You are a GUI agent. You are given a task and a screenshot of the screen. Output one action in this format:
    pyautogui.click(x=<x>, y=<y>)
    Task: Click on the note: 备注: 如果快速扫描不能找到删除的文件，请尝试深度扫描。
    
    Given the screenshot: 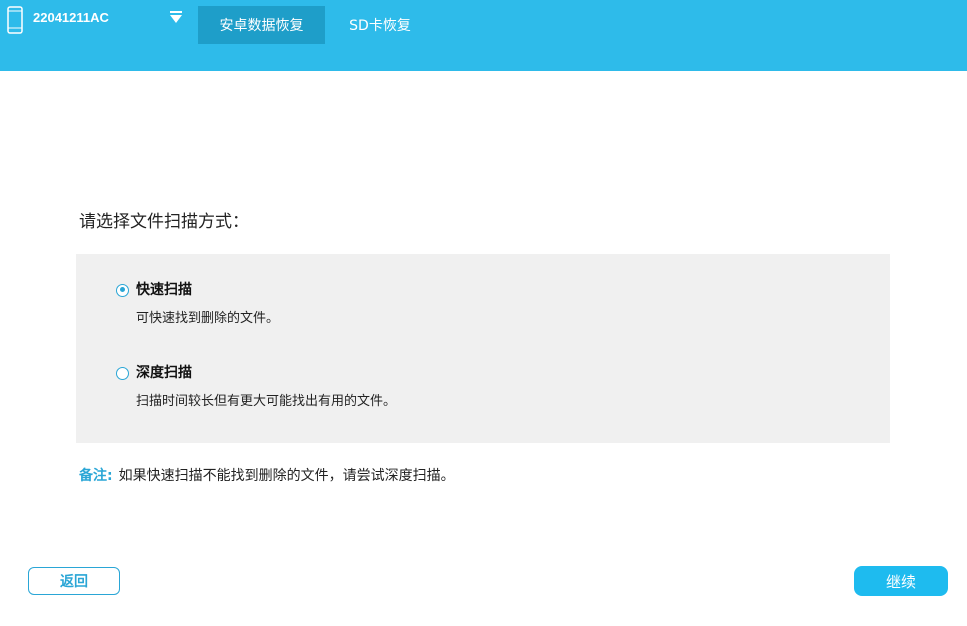 What is the action you would take?
    pyautogui.click(x=267, y=476)
    